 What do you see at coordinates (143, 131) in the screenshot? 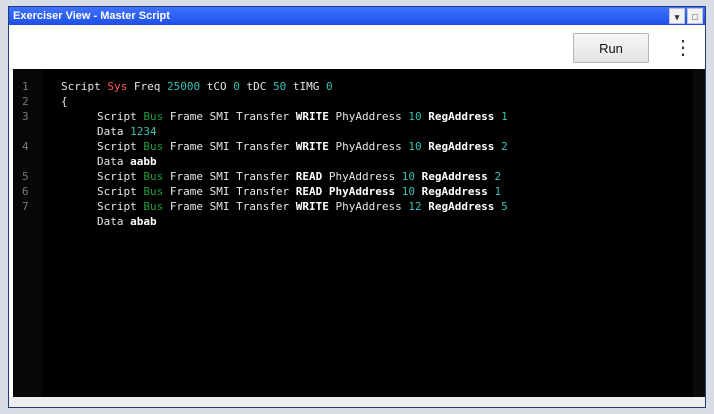
I see `code-token: 1234` at bounding box center [143, 131].